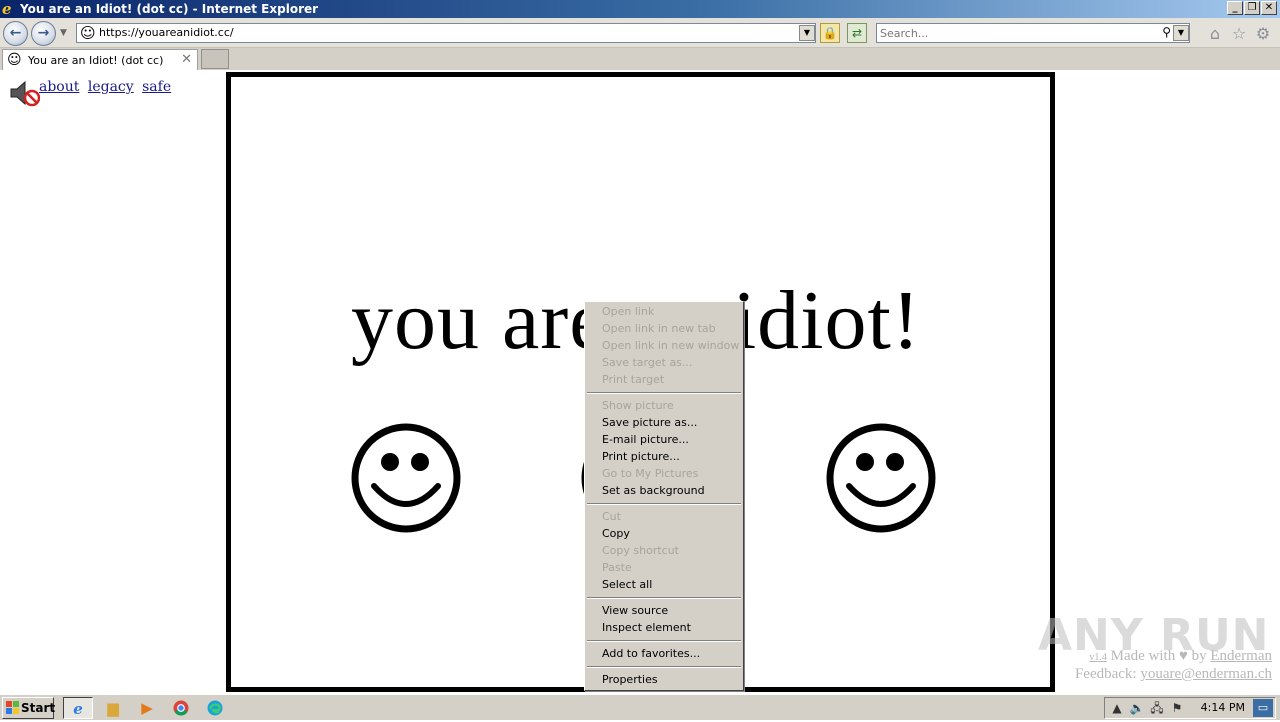  I want to click on menu-item-open-link-new-tab: Open link in new tab, so click(659, 328).